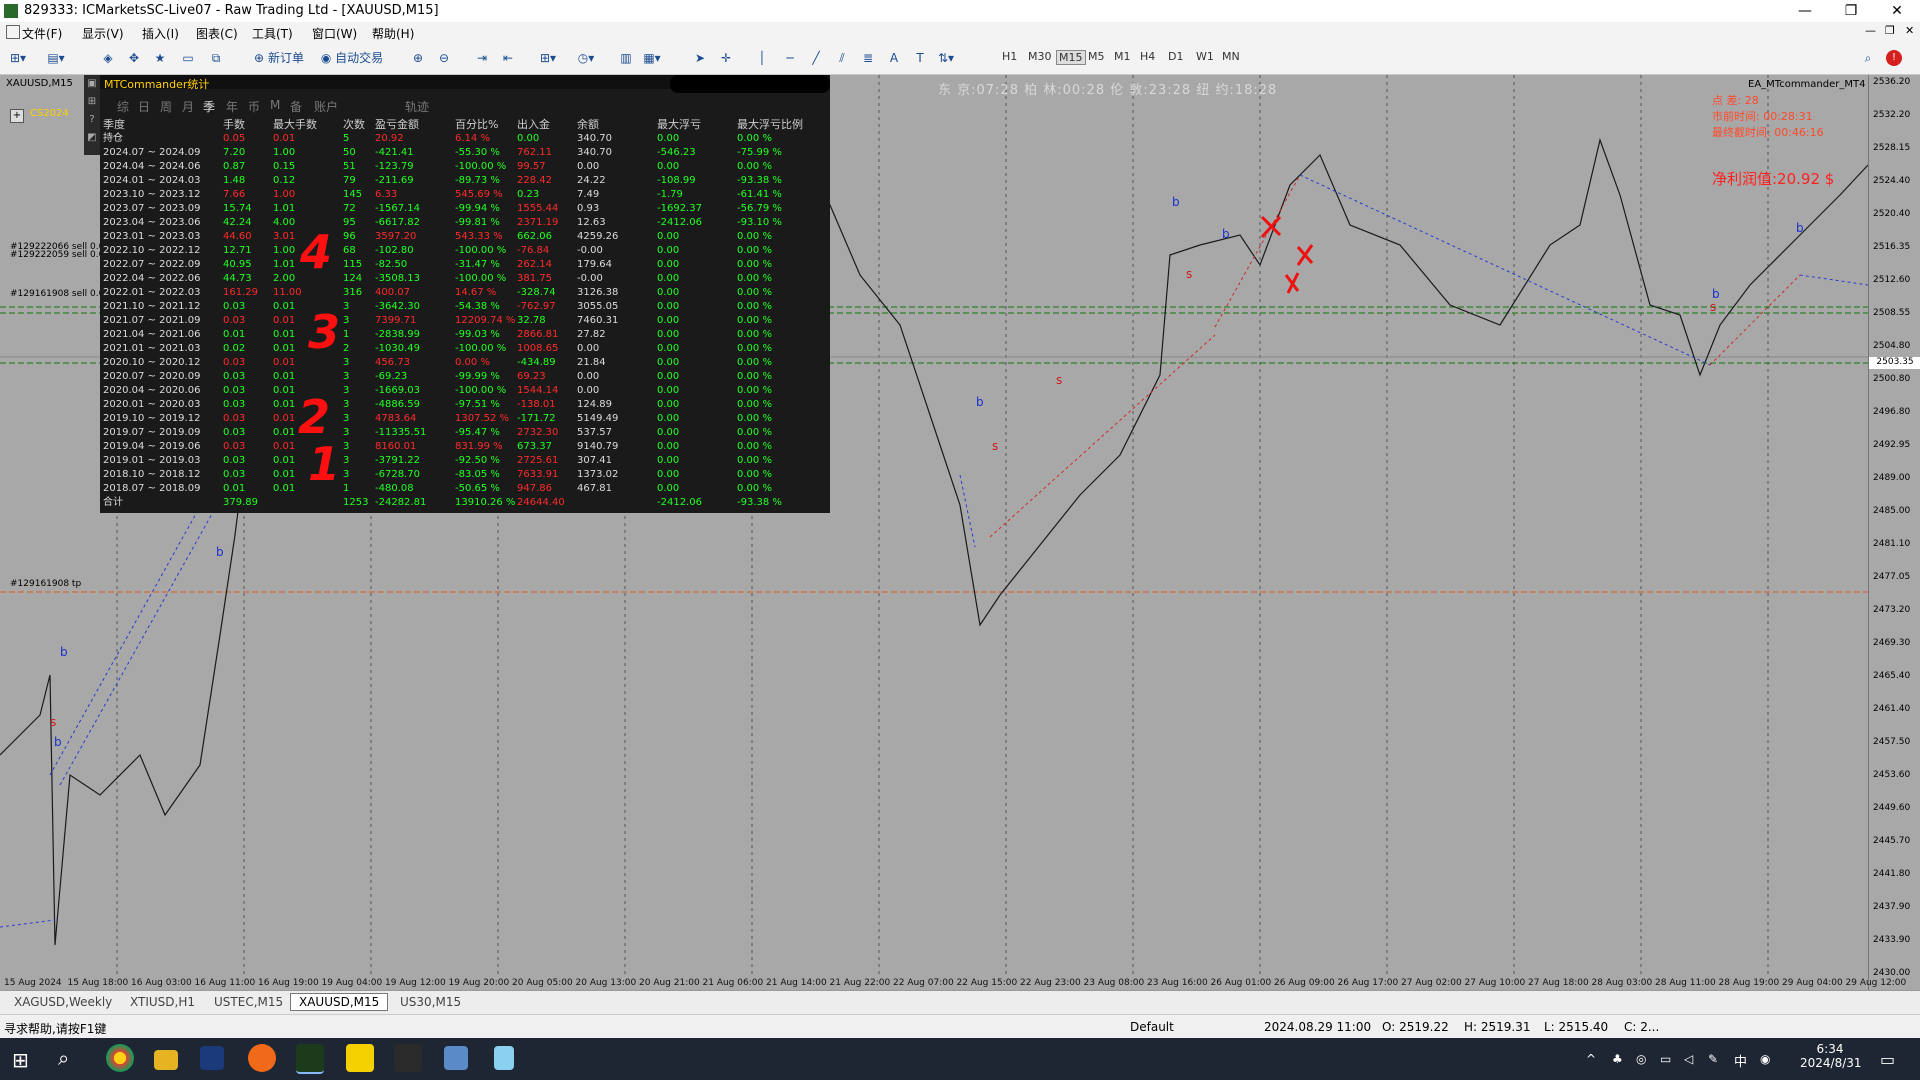 This screenshot has height=1080, width=1920. Describe the element at coordinates (352, 58) in the screenshot. I see `auto-trade-button: ◉ 自动交易` at that location.